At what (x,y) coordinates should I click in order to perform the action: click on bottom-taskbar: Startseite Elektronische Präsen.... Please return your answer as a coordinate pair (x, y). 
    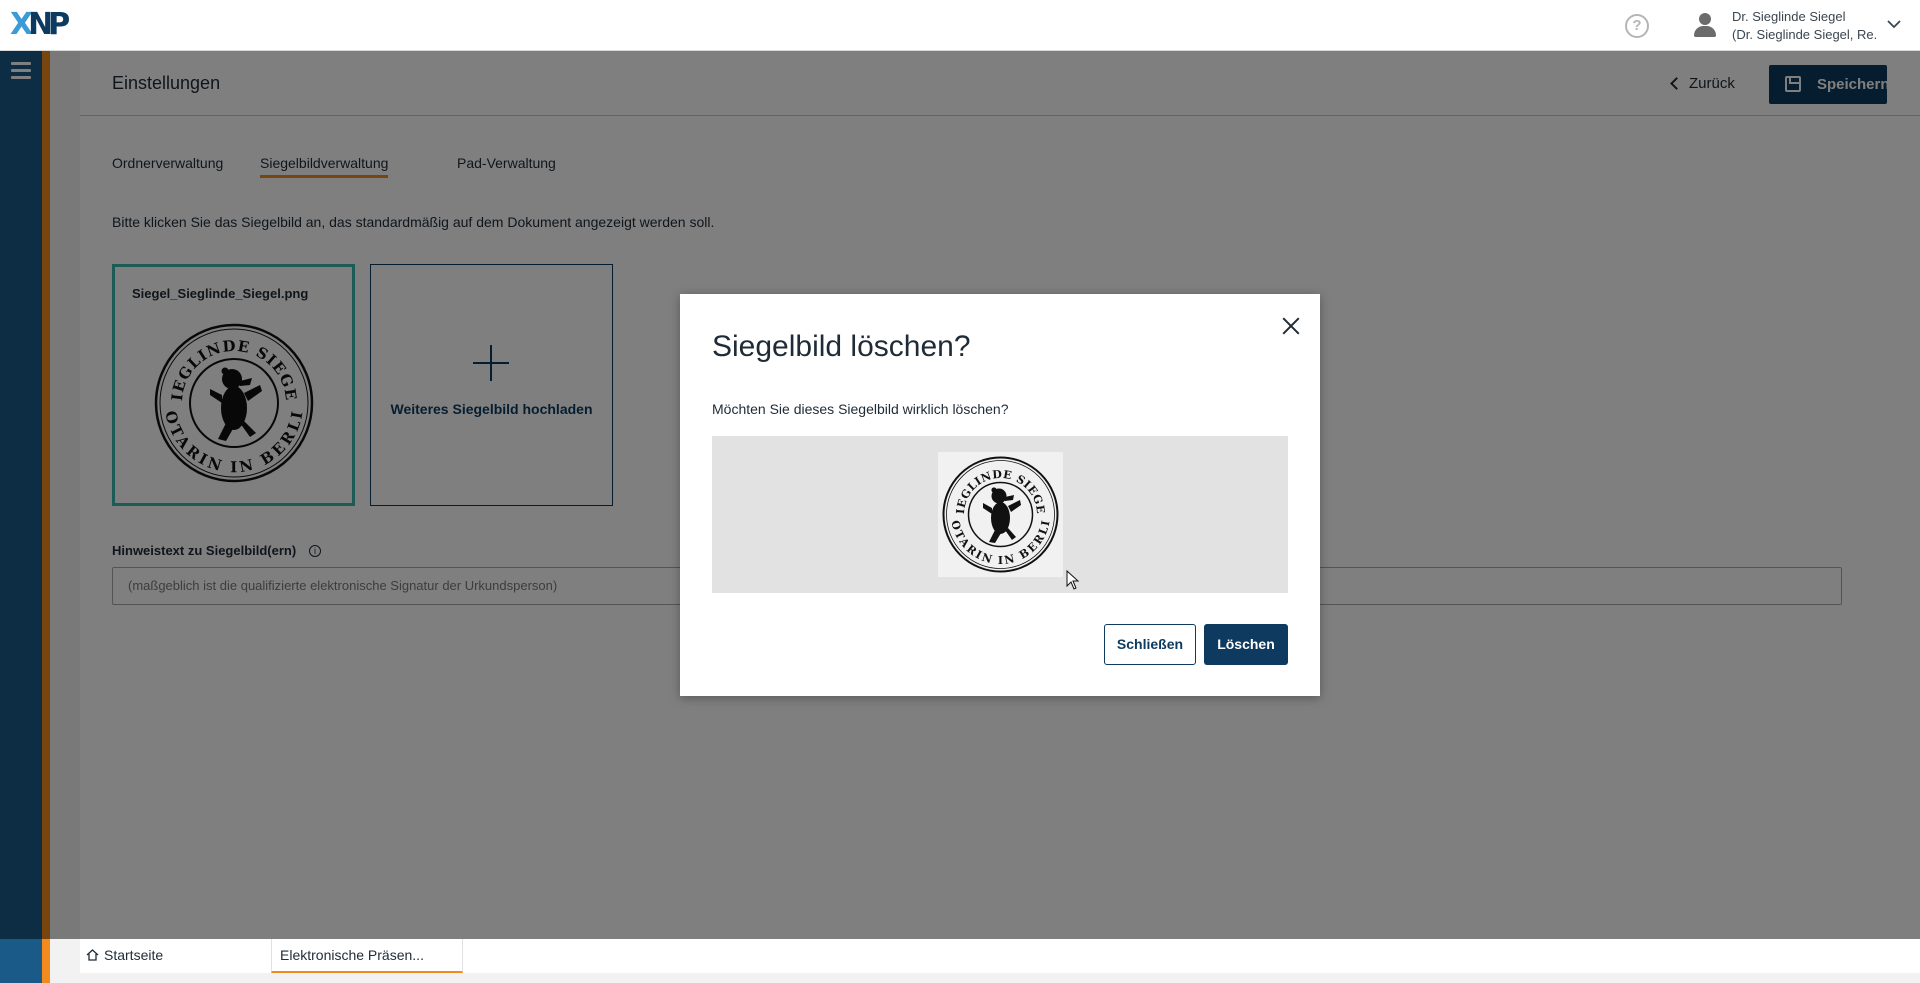
    Looking at the image, I should click on (969, 956).